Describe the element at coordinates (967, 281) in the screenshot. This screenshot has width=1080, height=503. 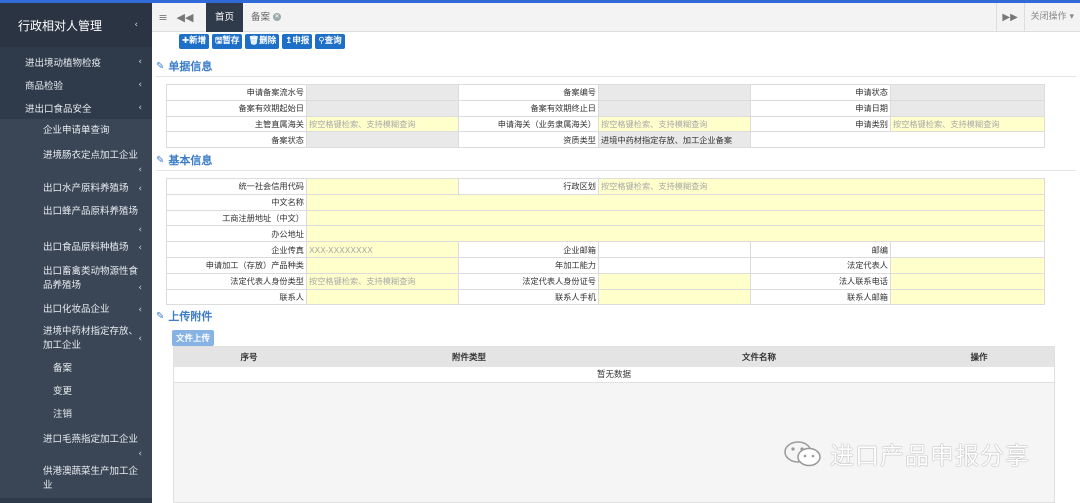
I see `legal-phone-input` at that location.